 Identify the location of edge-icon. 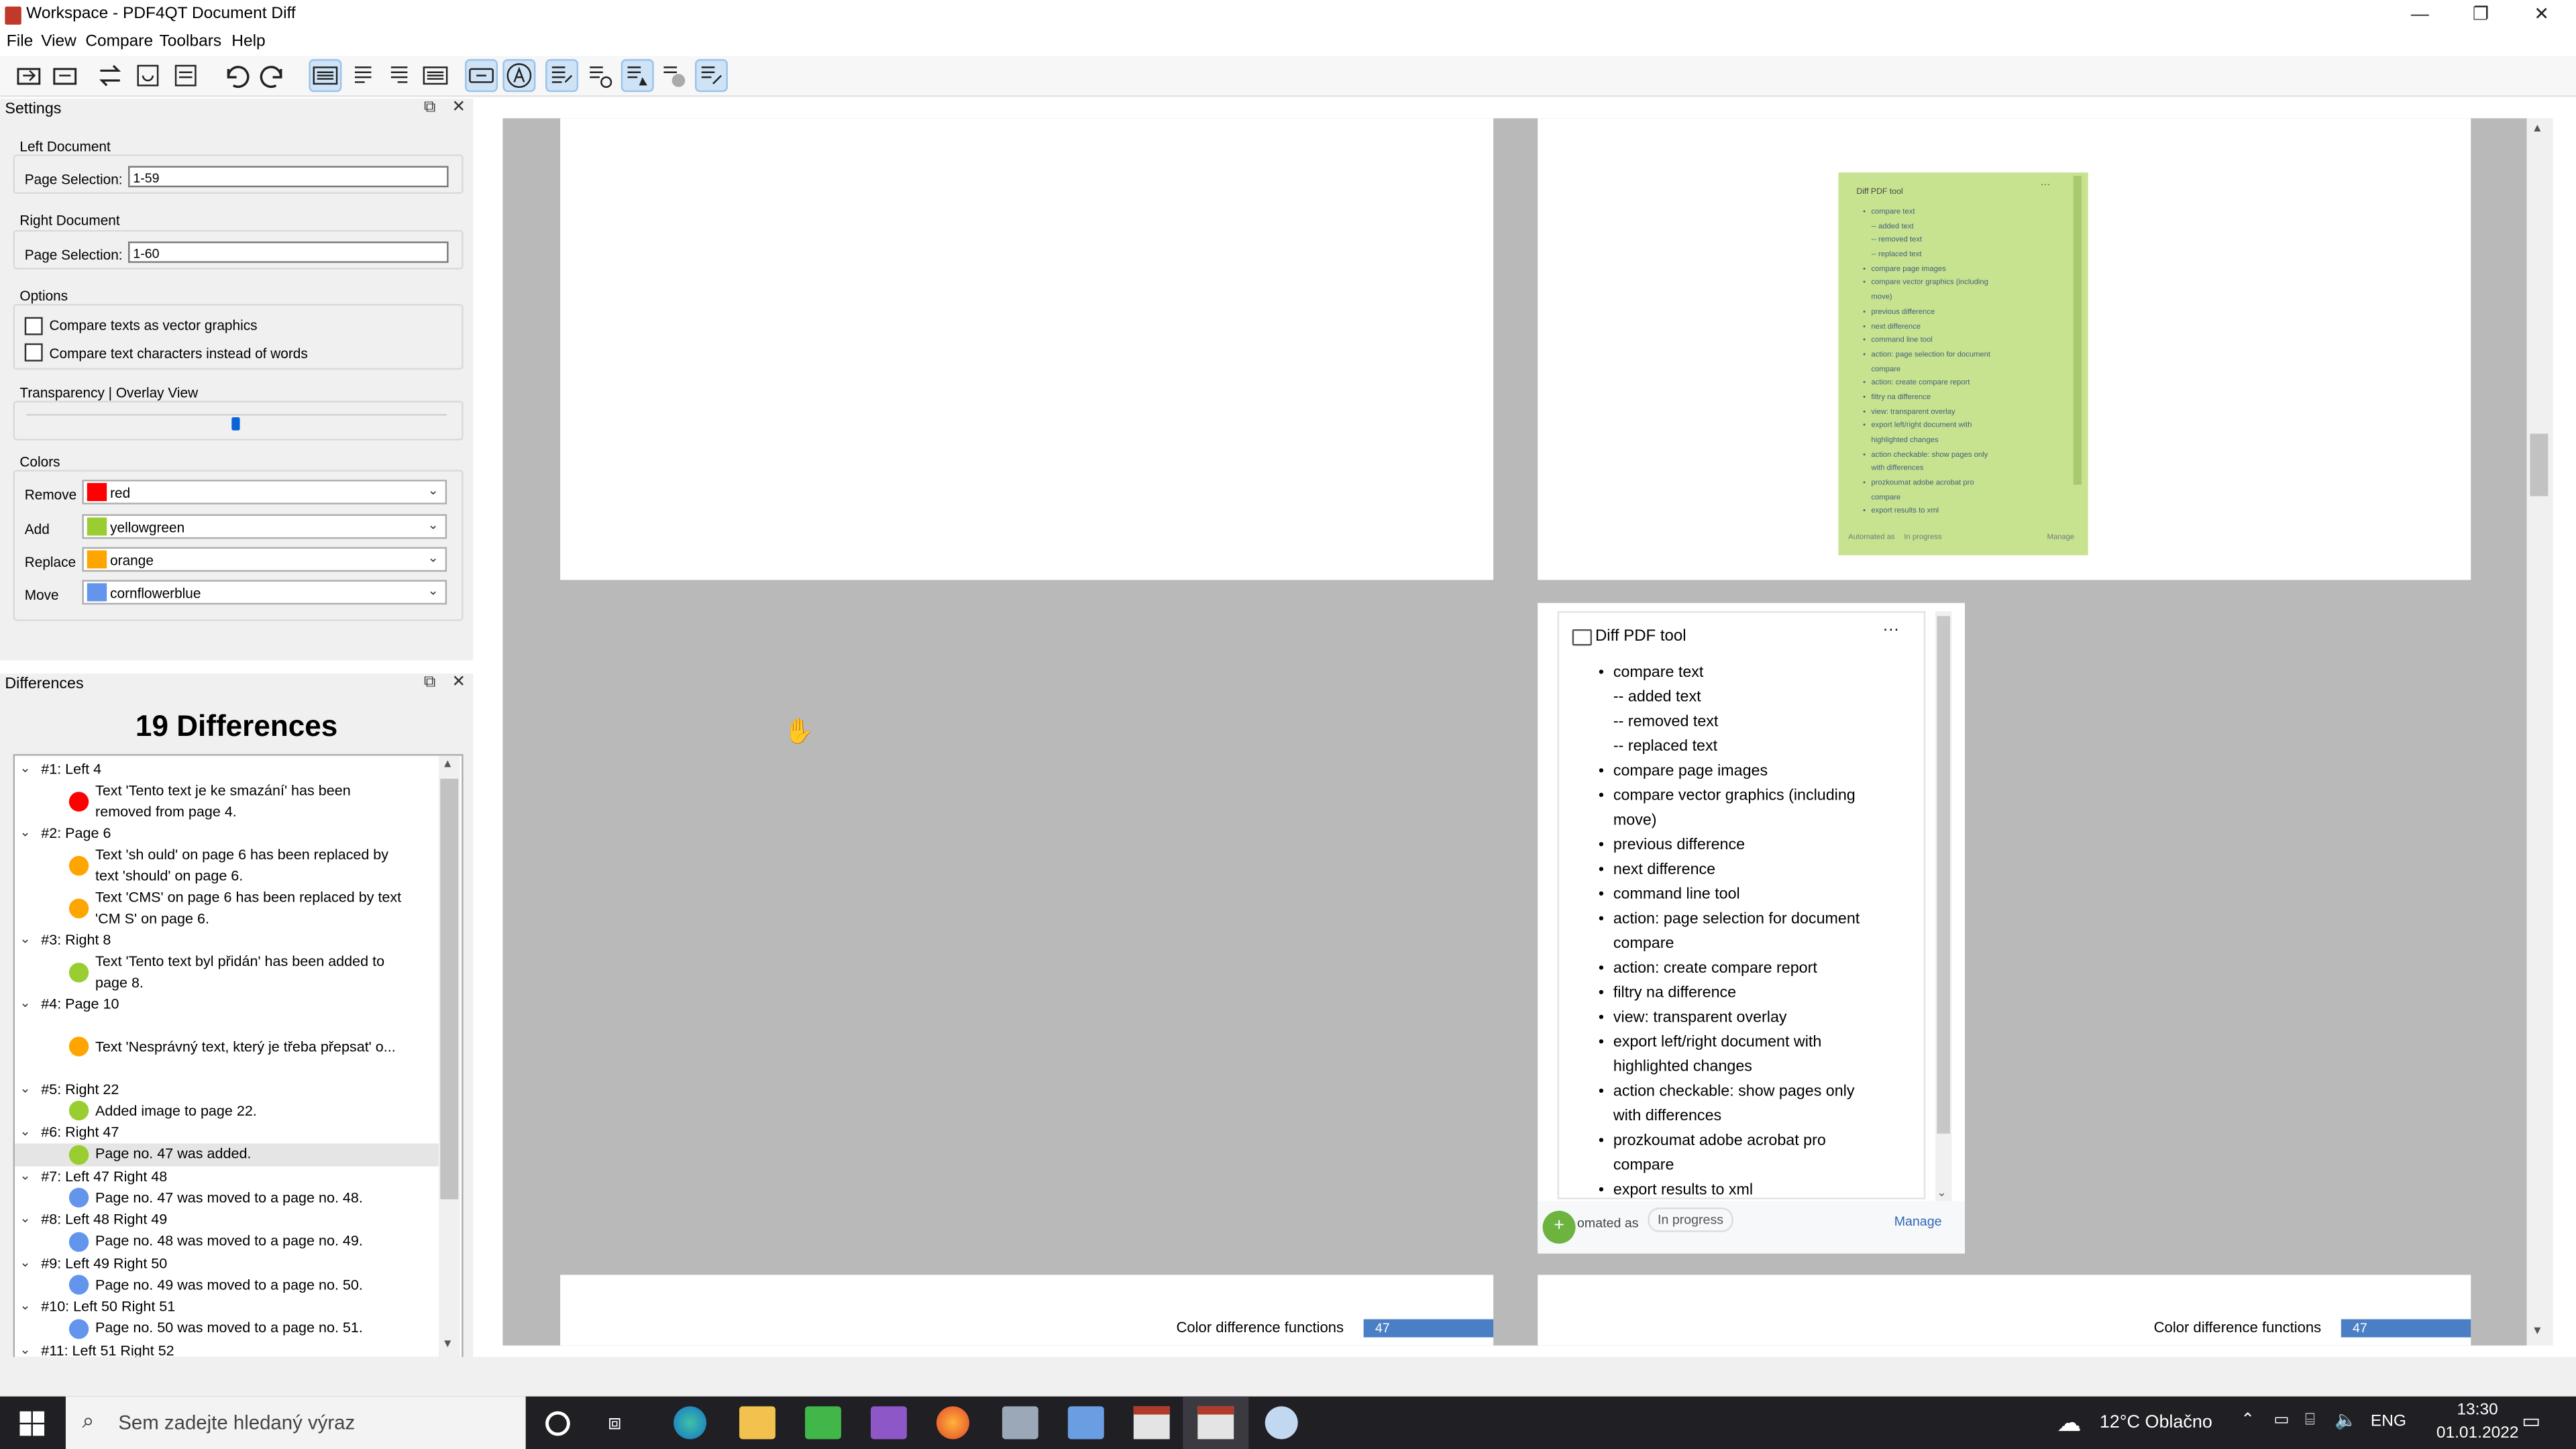
(690, 1423).